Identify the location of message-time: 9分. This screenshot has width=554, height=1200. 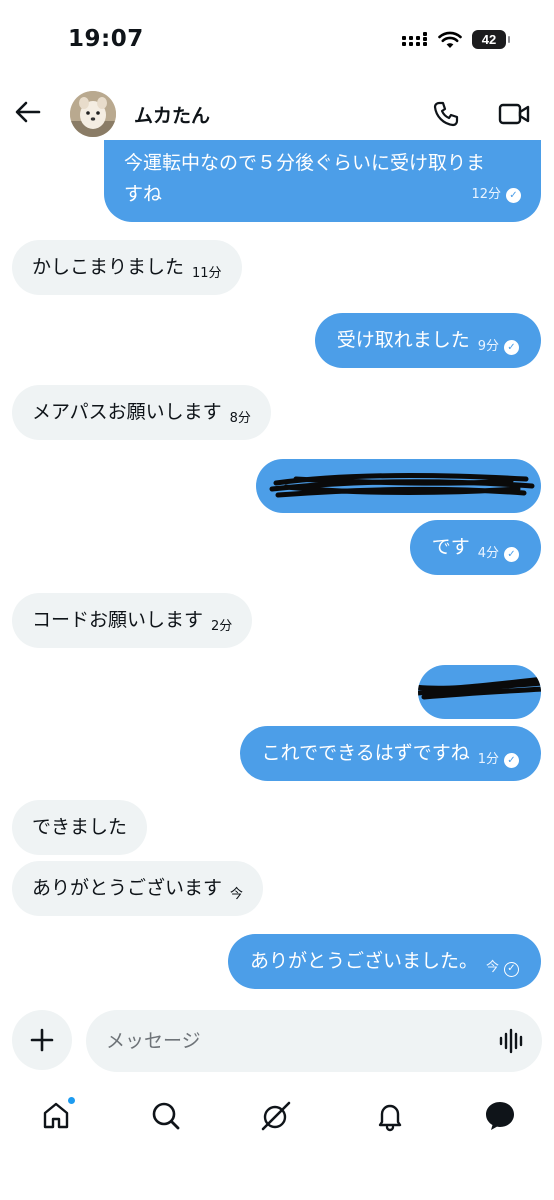
(488, 346).